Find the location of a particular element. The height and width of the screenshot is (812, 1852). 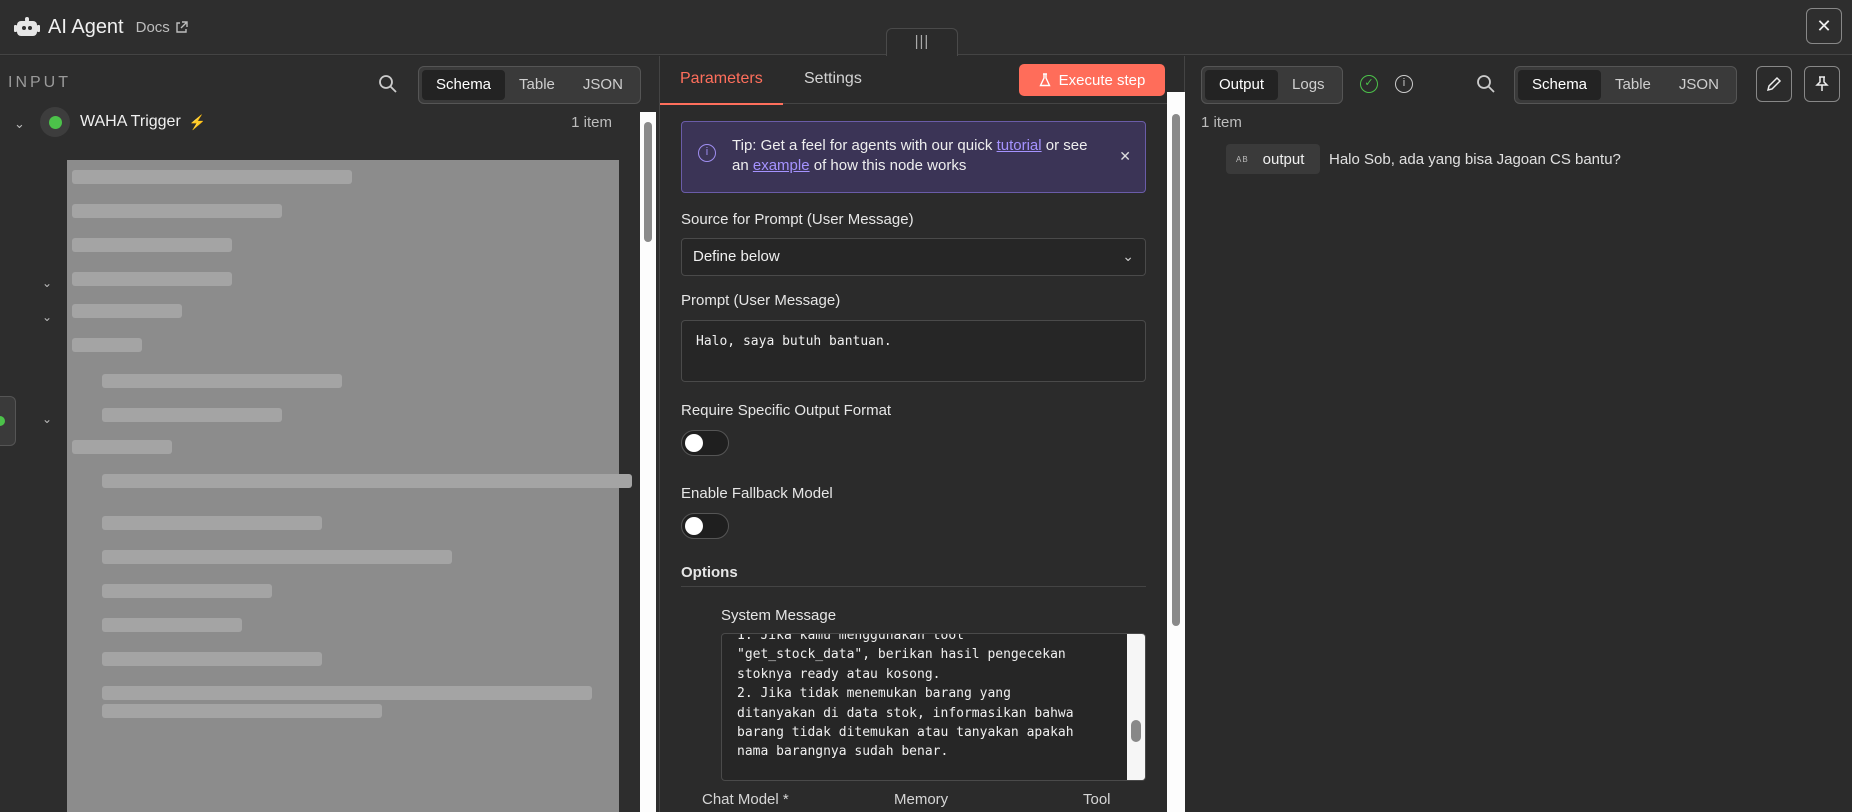

prompt-label: Prompt (User Message) is located at coordinates (761, 300).